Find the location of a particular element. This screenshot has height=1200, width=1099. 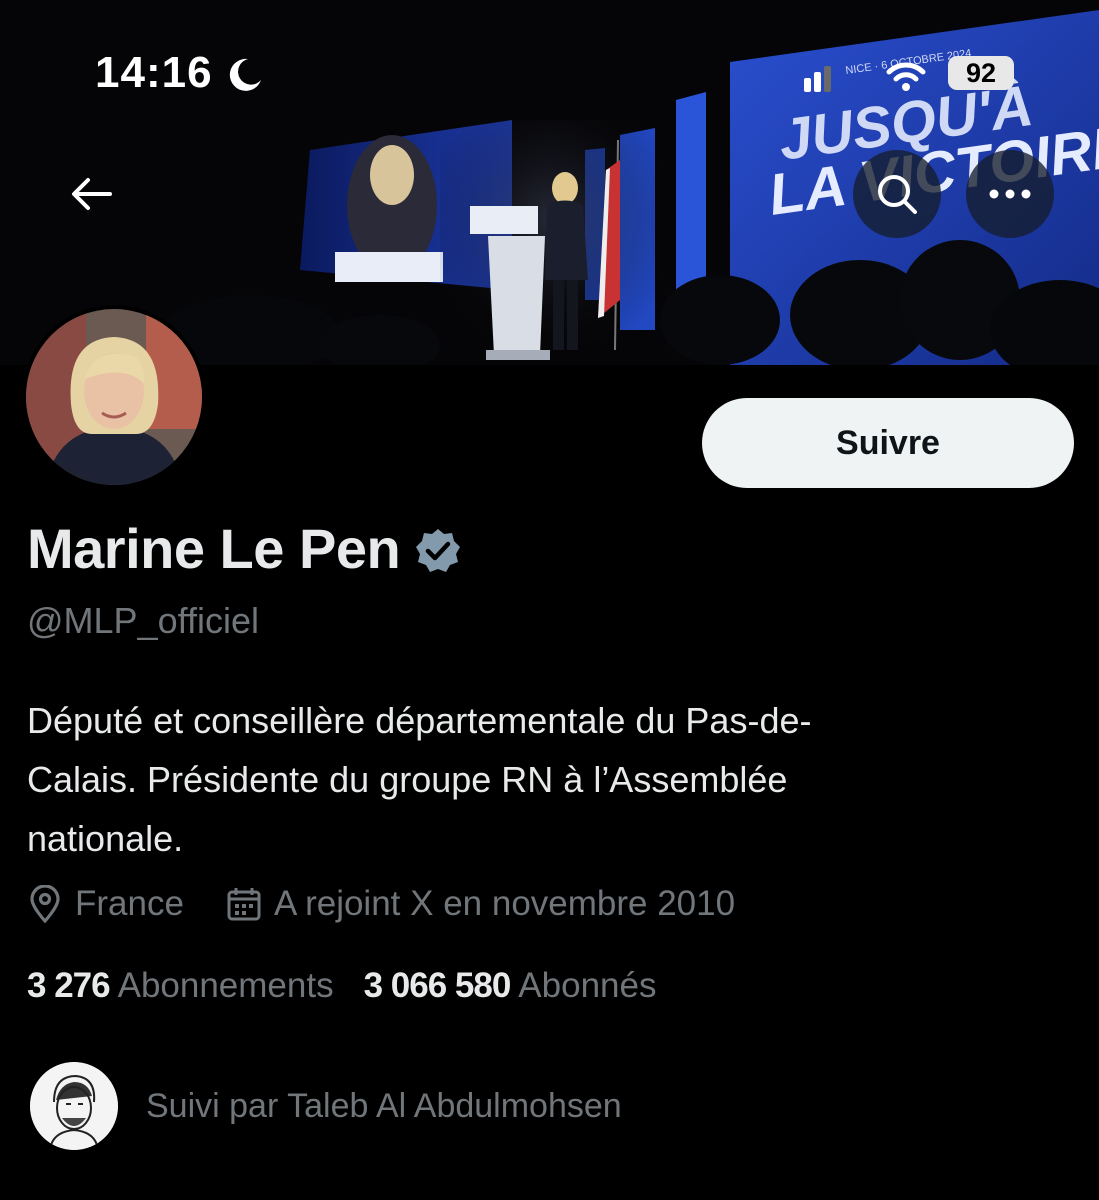

avatar-image is located at coordinates (114, 397).